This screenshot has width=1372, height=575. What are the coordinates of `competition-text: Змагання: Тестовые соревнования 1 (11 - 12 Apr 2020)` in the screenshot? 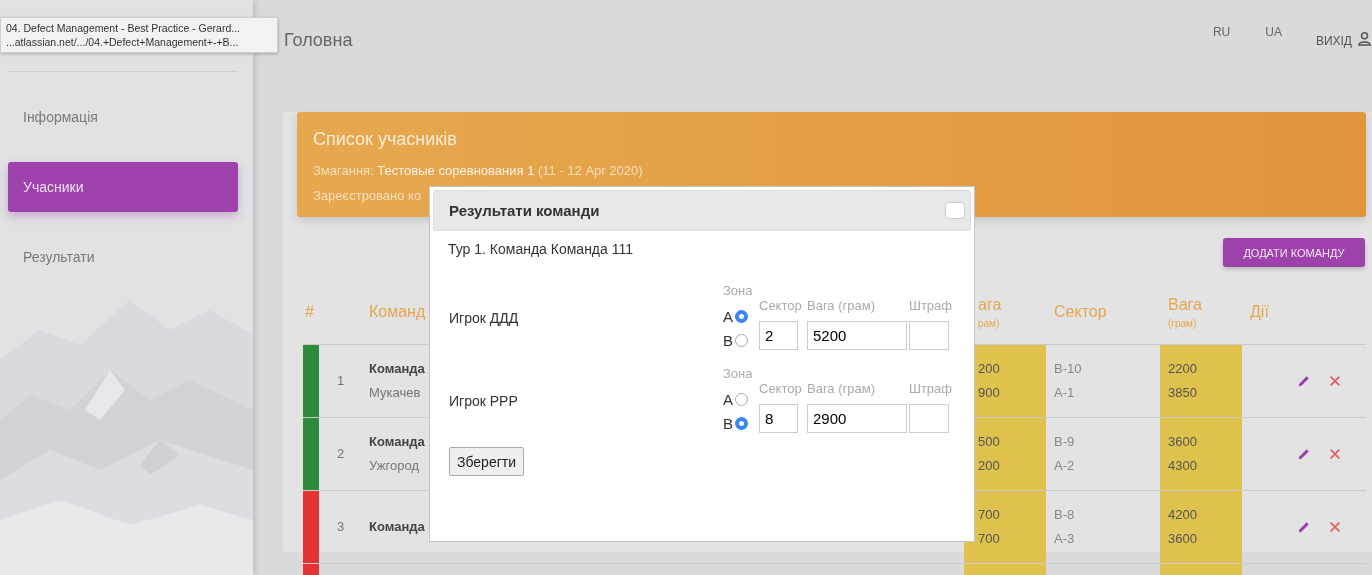 It's located at (478, 171).